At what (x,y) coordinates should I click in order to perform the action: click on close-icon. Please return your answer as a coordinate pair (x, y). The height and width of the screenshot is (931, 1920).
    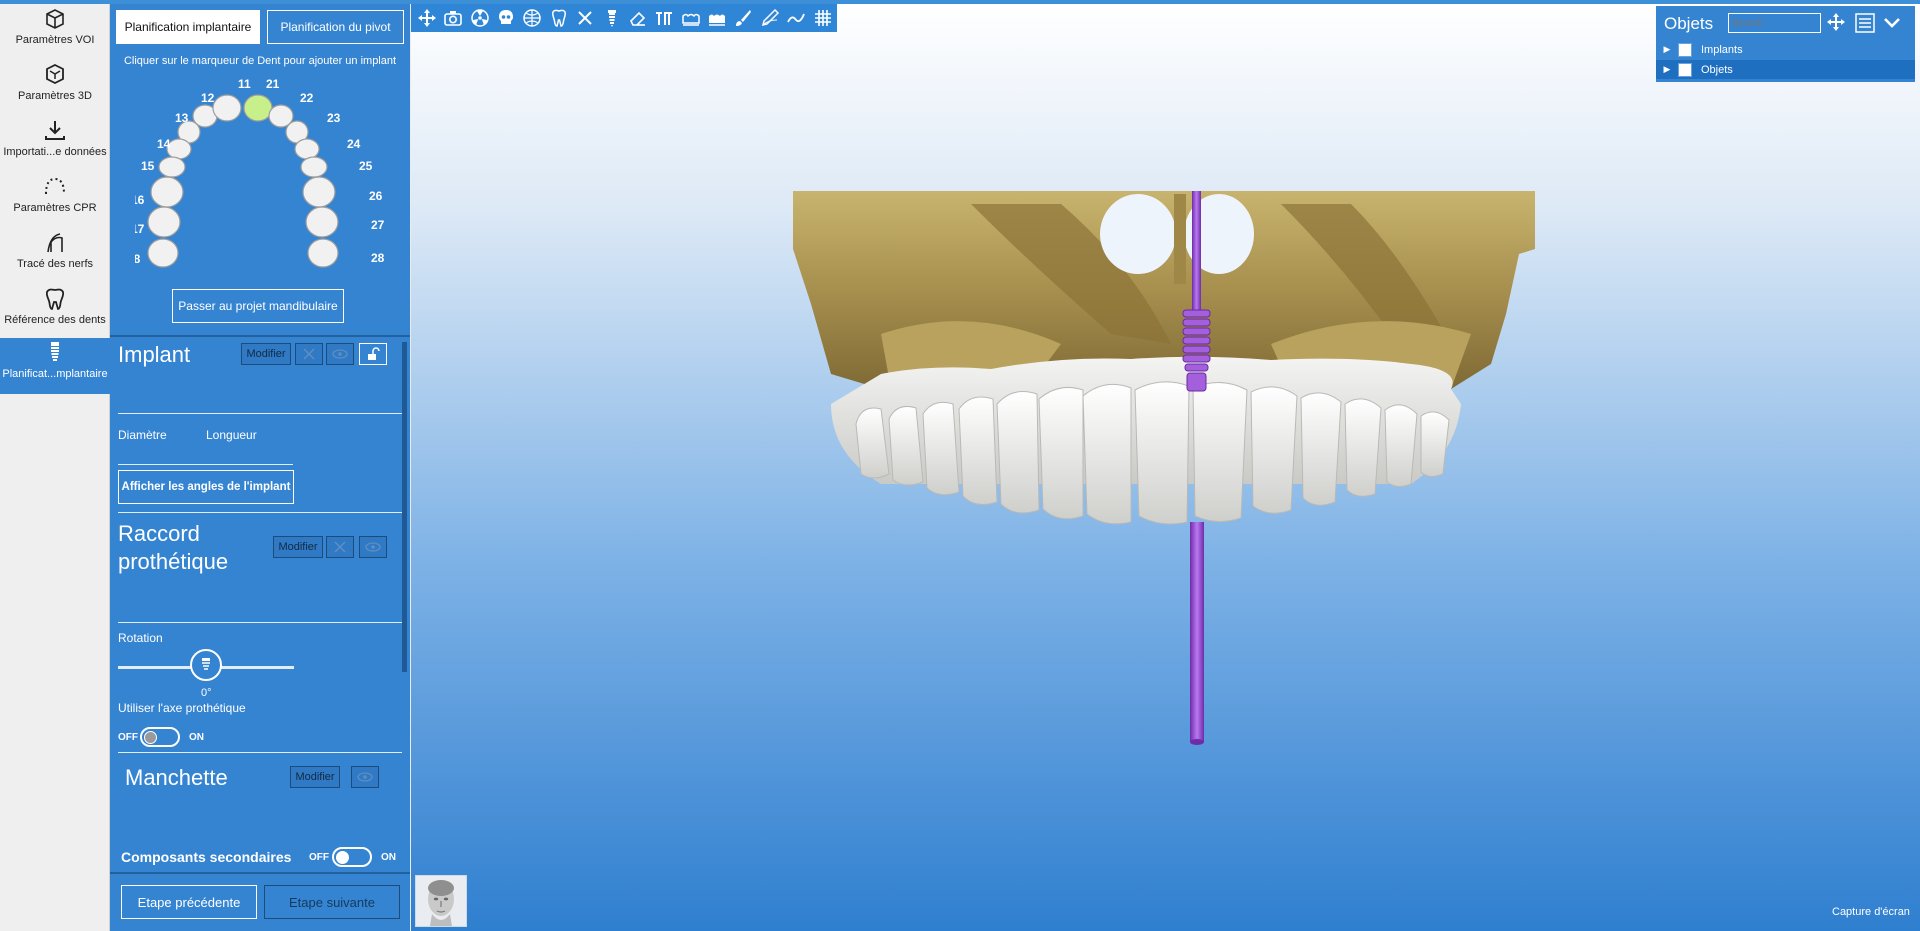
    Looking at the image, I should click on (309, 354).